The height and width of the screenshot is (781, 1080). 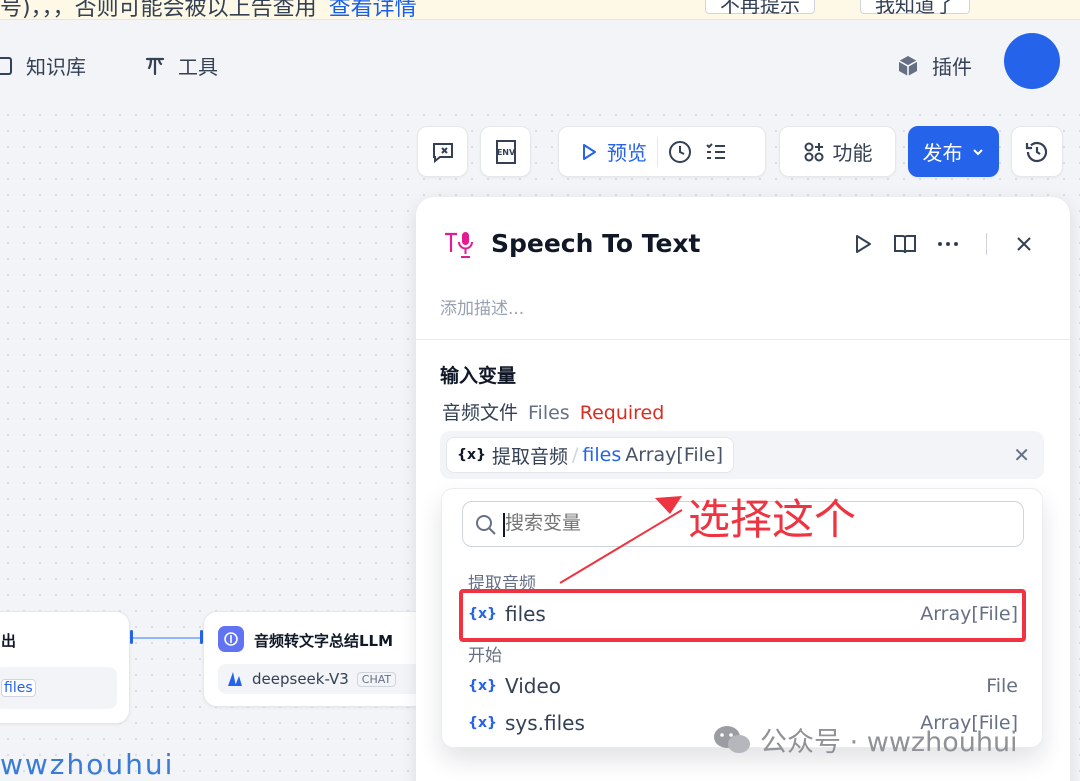 What do you see at coordinates (87, 764) in the screenshot?
I see `author-handle: wwzhouhui` at bounding box center [87, 764].